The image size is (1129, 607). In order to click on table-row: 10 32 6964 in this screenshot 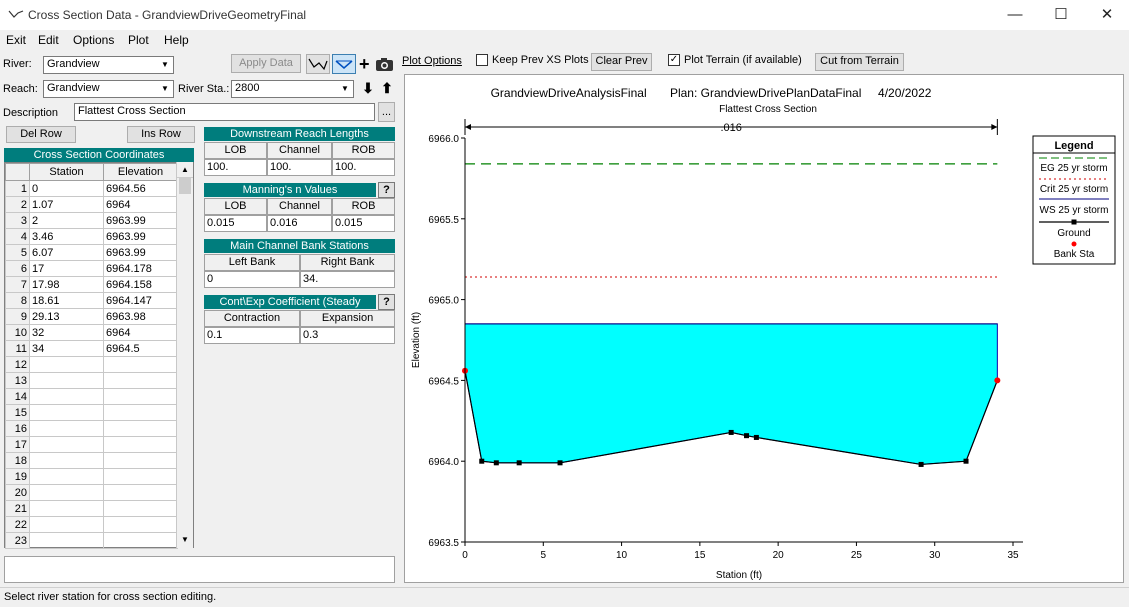, I will do `click(91, 332)`.